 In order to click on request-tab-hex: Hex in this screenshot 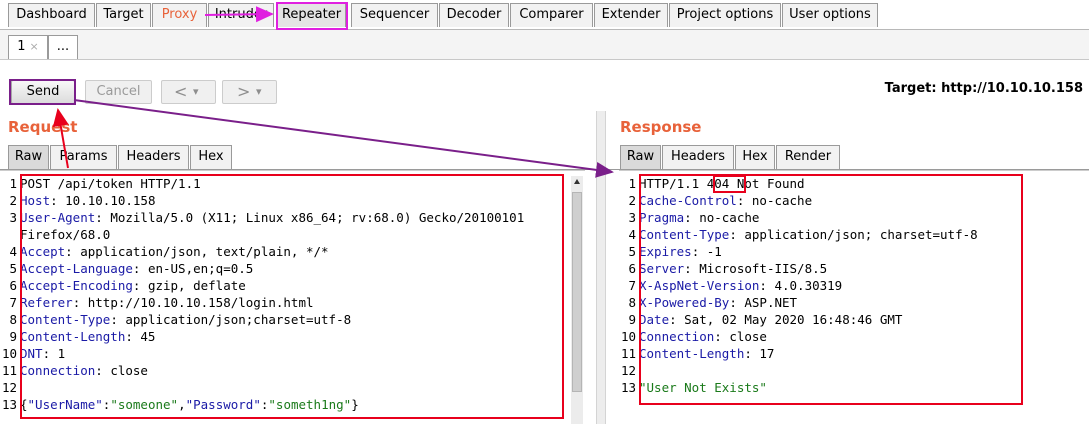, I will do `click(211, 157)`.